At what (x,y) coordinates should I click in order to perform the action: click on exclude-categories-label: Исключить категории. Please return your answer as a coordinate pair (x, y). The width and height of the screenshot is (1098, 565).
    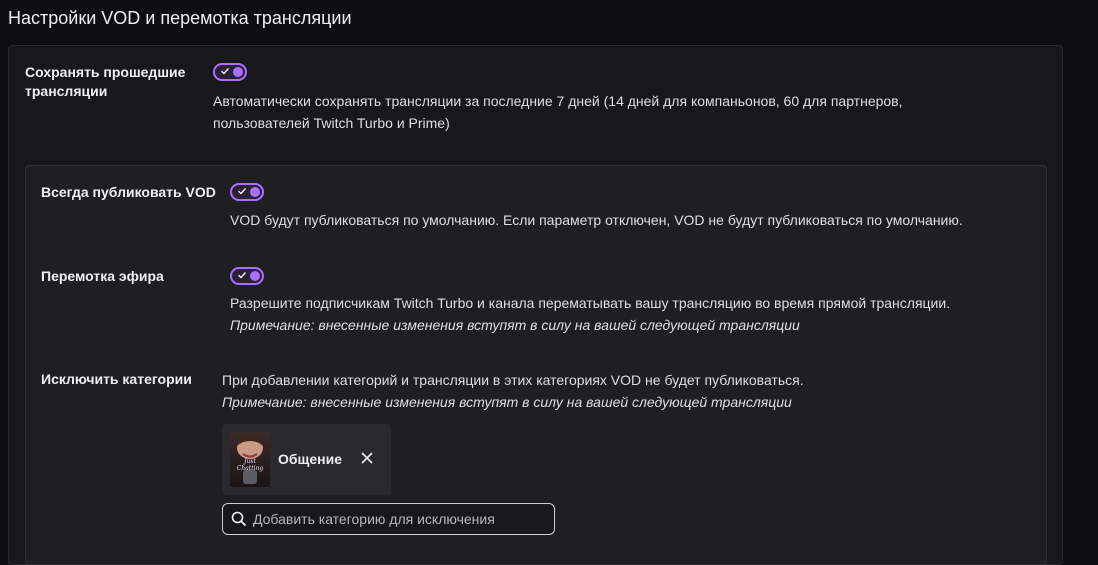
    Looking at the image, I should click on (116, 379).